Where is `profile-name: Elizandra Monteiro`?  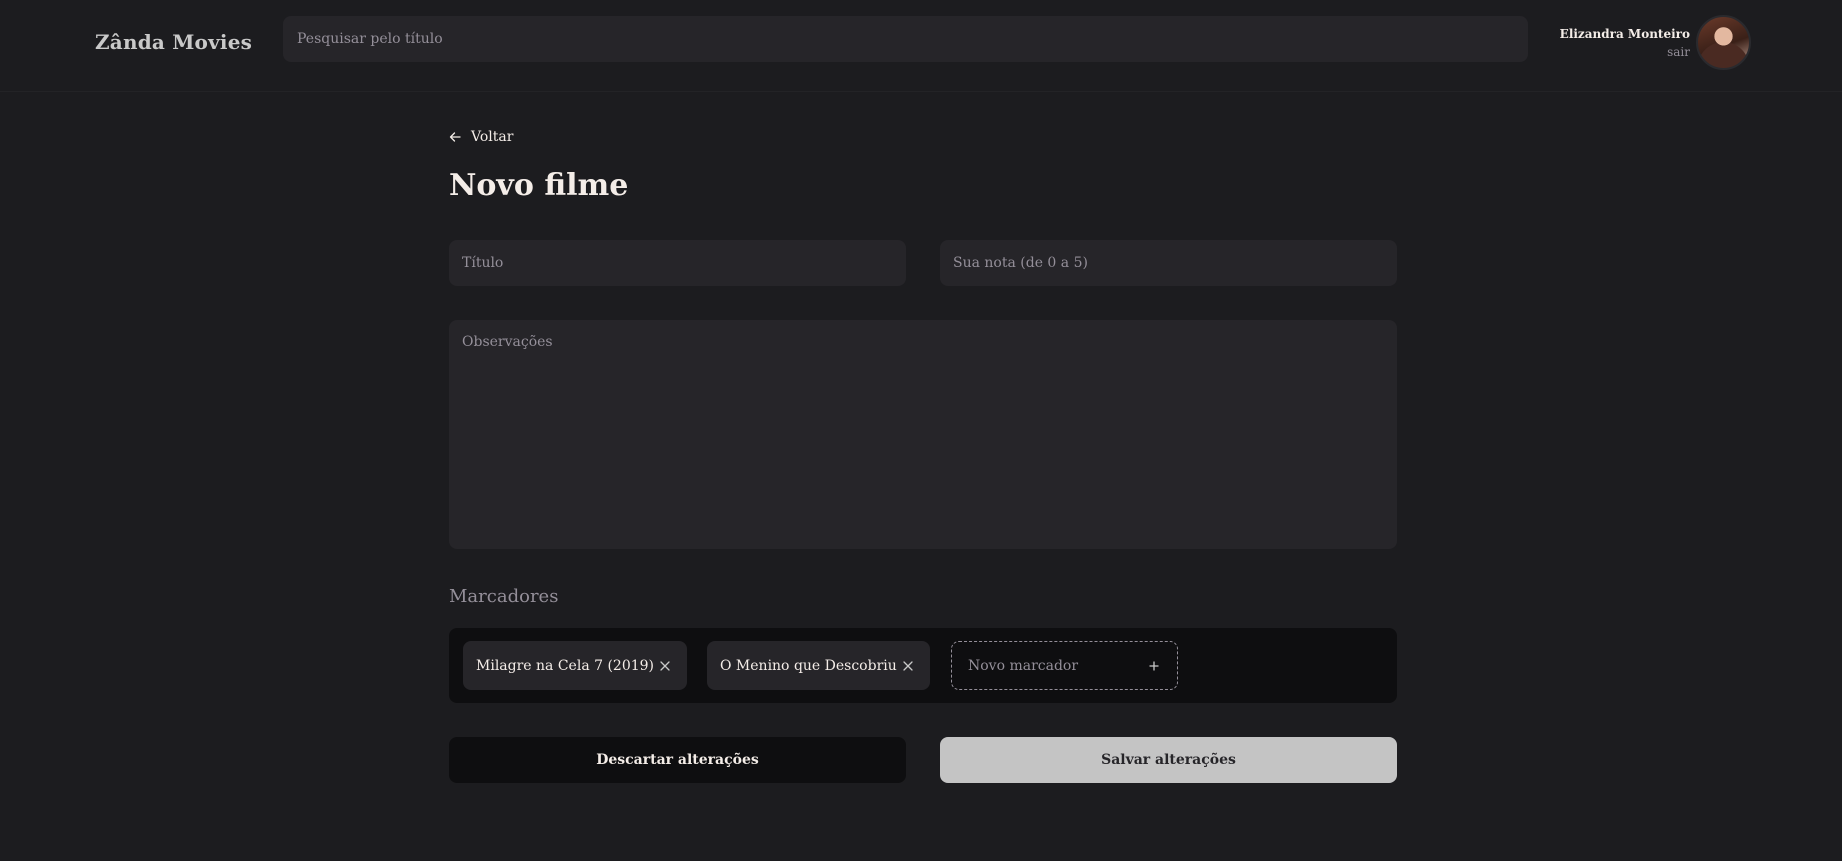
profile-name: Elizandra Monteiro is located at coordinates (1624, 34).